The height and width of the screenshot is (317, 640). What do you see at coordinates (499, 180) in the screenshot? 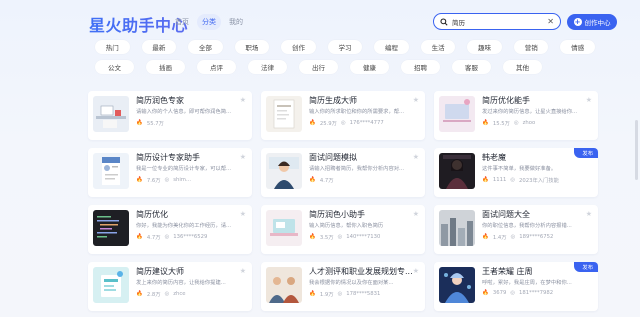
I see `usage-count: 1111` at bounding box center [499, 180].